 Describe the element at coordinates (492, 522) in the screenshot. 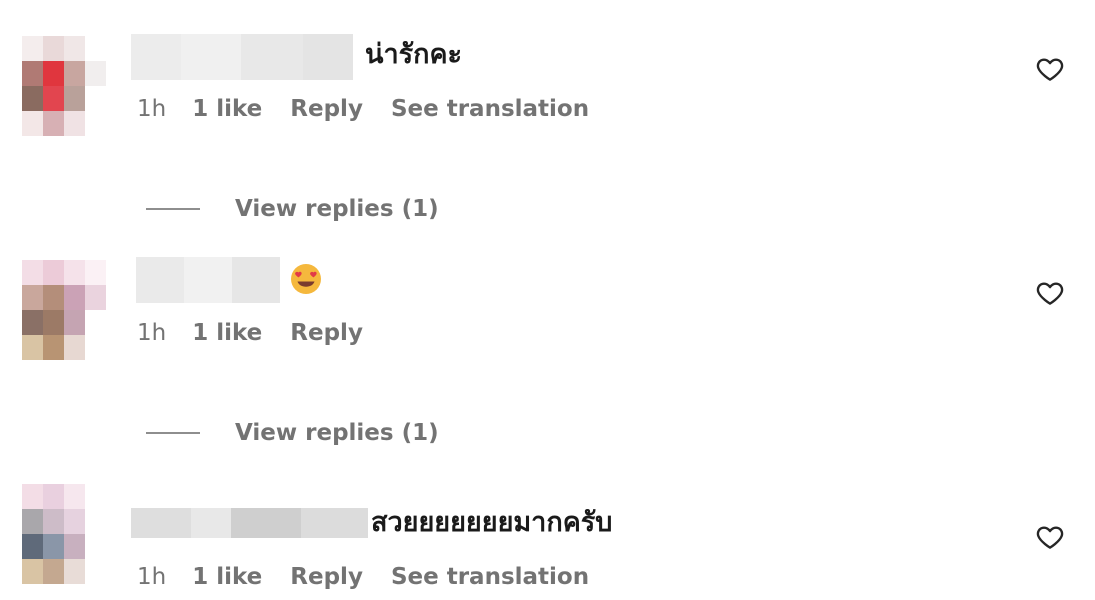

I see `comment-text: สวยยยยยยยมากครับ` at that location.